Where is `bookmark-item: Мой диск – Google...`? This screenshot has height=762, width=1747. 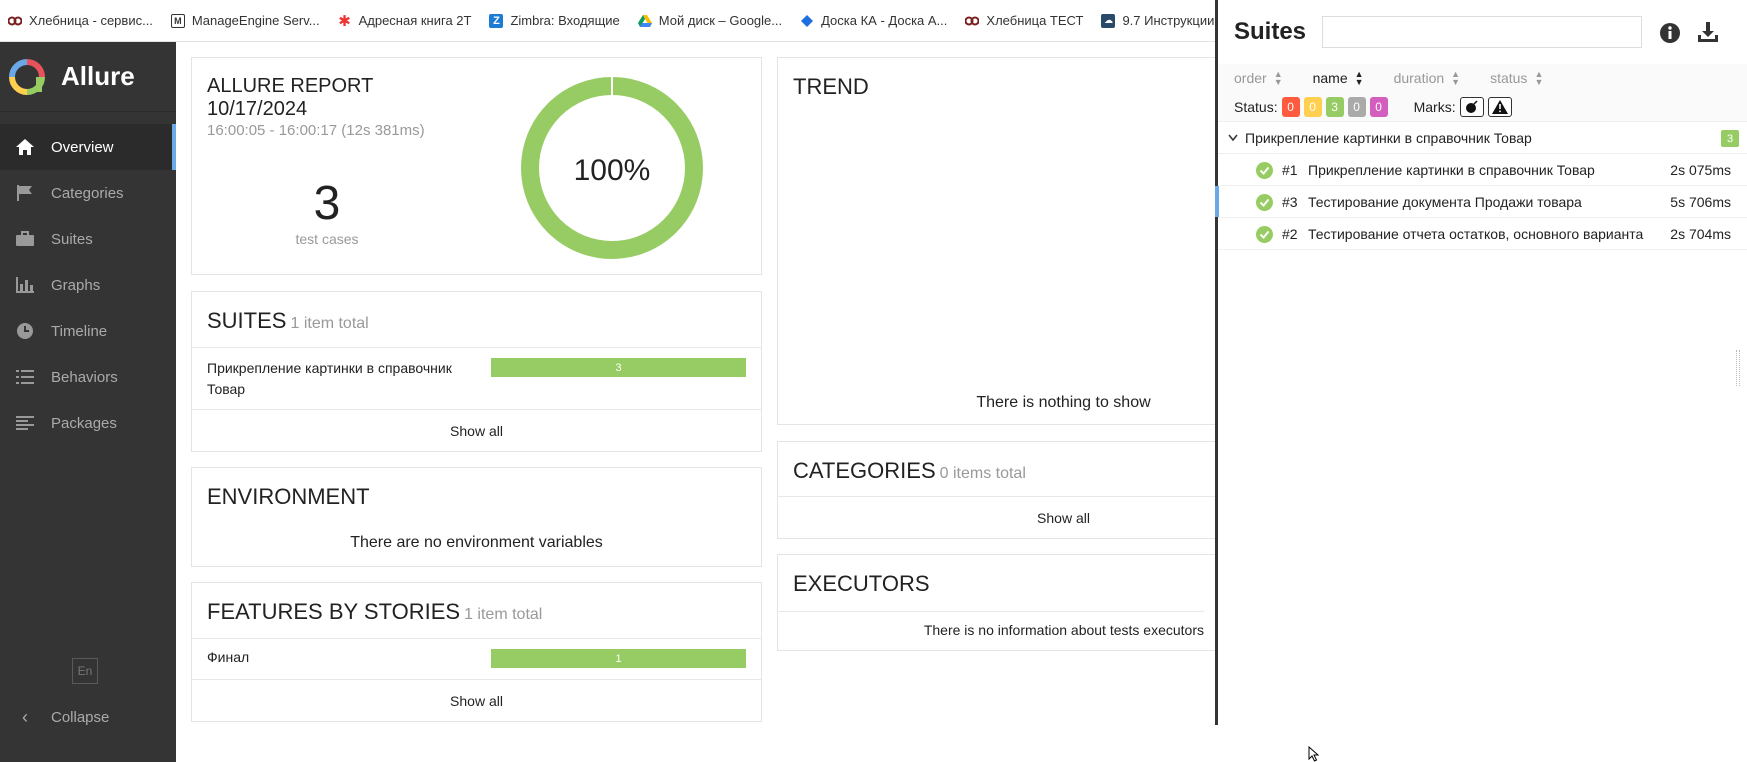 bookmark-item: Мой диск – Google... is located at coordinates (709, 20).